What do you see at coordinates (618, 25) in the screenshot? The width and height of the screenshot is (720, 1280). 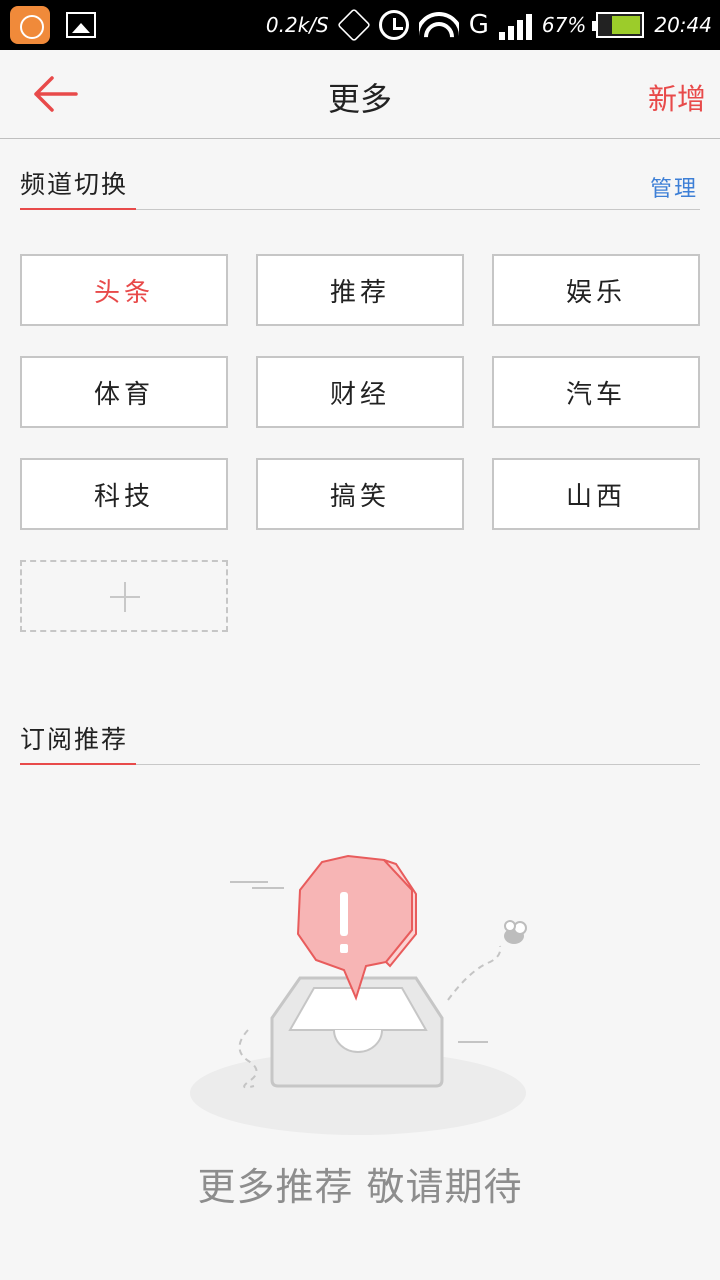 I see `battery-icon` at bounding box center [618, 25].